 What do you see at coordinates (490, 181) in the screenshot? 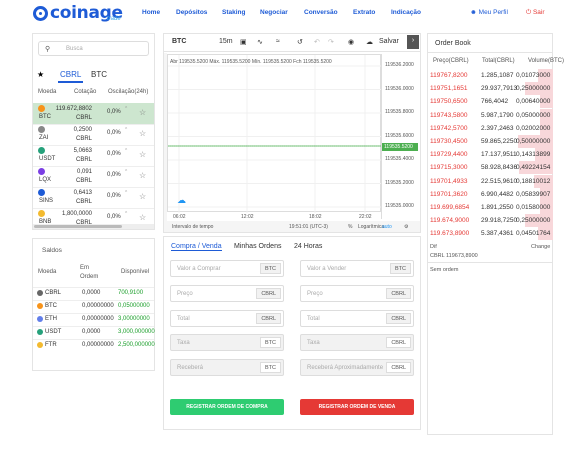
I see `orderbook-row: 119701,4933 22.515,9610 0,18810012` at bounding box center [490, 181].